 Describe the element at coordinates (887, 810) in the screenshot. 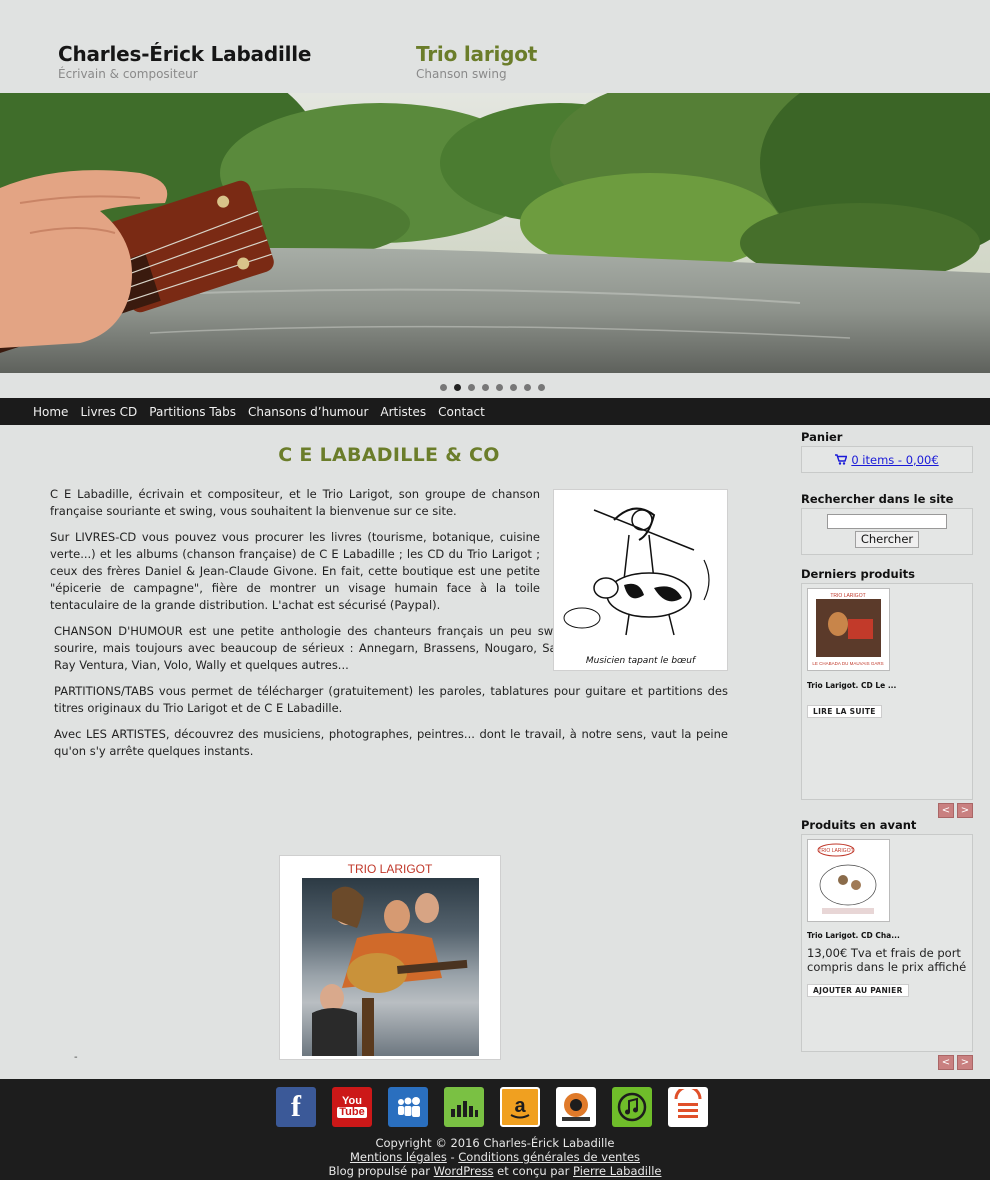

I see `latest-products-pager: < >` at that location.